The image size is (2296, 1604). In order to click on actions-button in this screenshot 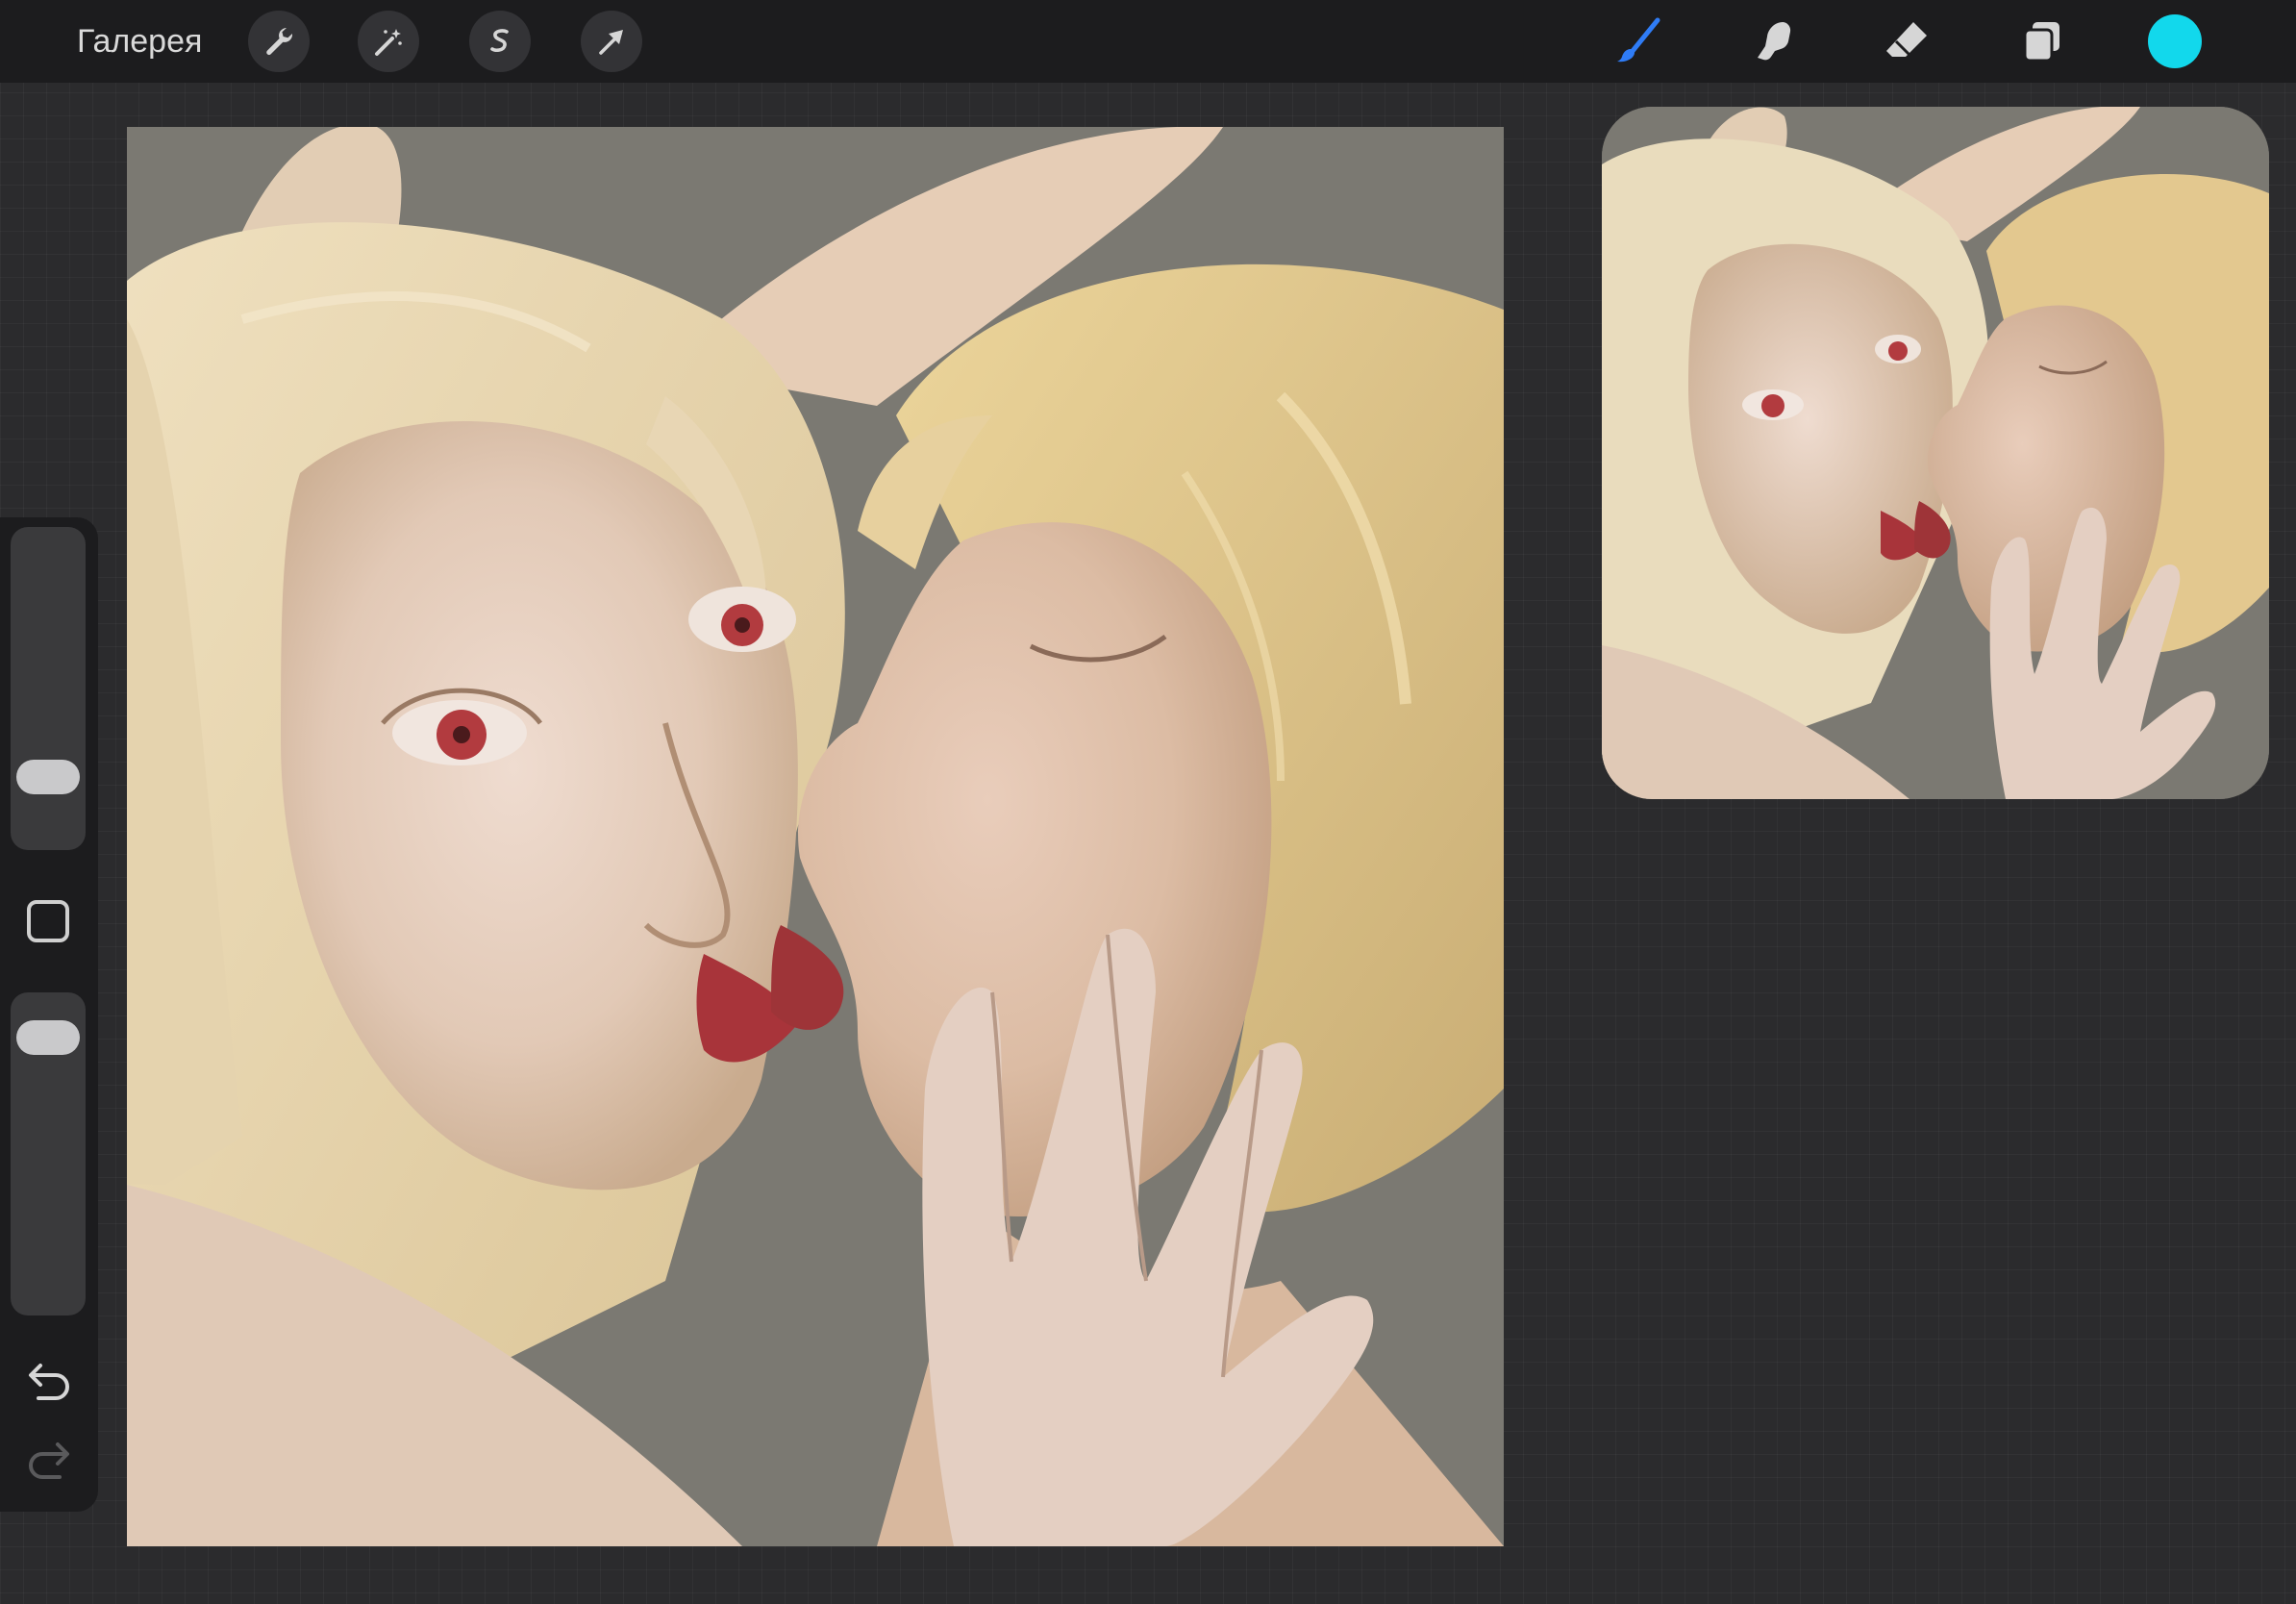, I will do `click(279, 41)`.